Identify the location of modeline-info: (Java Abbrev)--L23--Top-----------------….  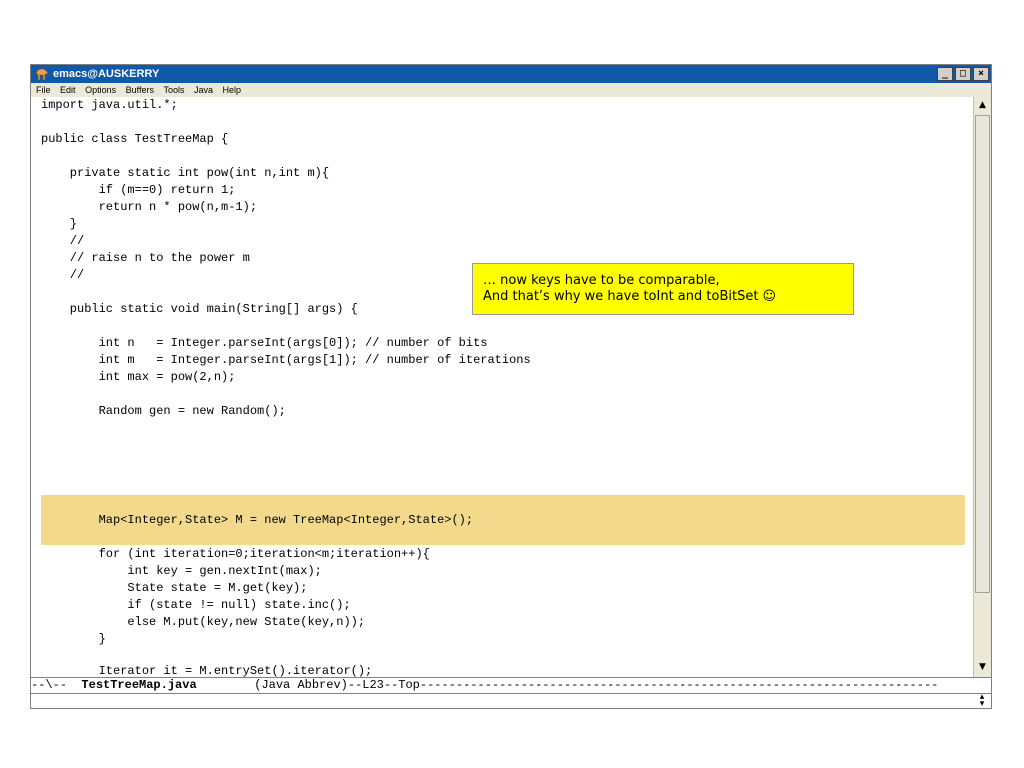
(567, 685).